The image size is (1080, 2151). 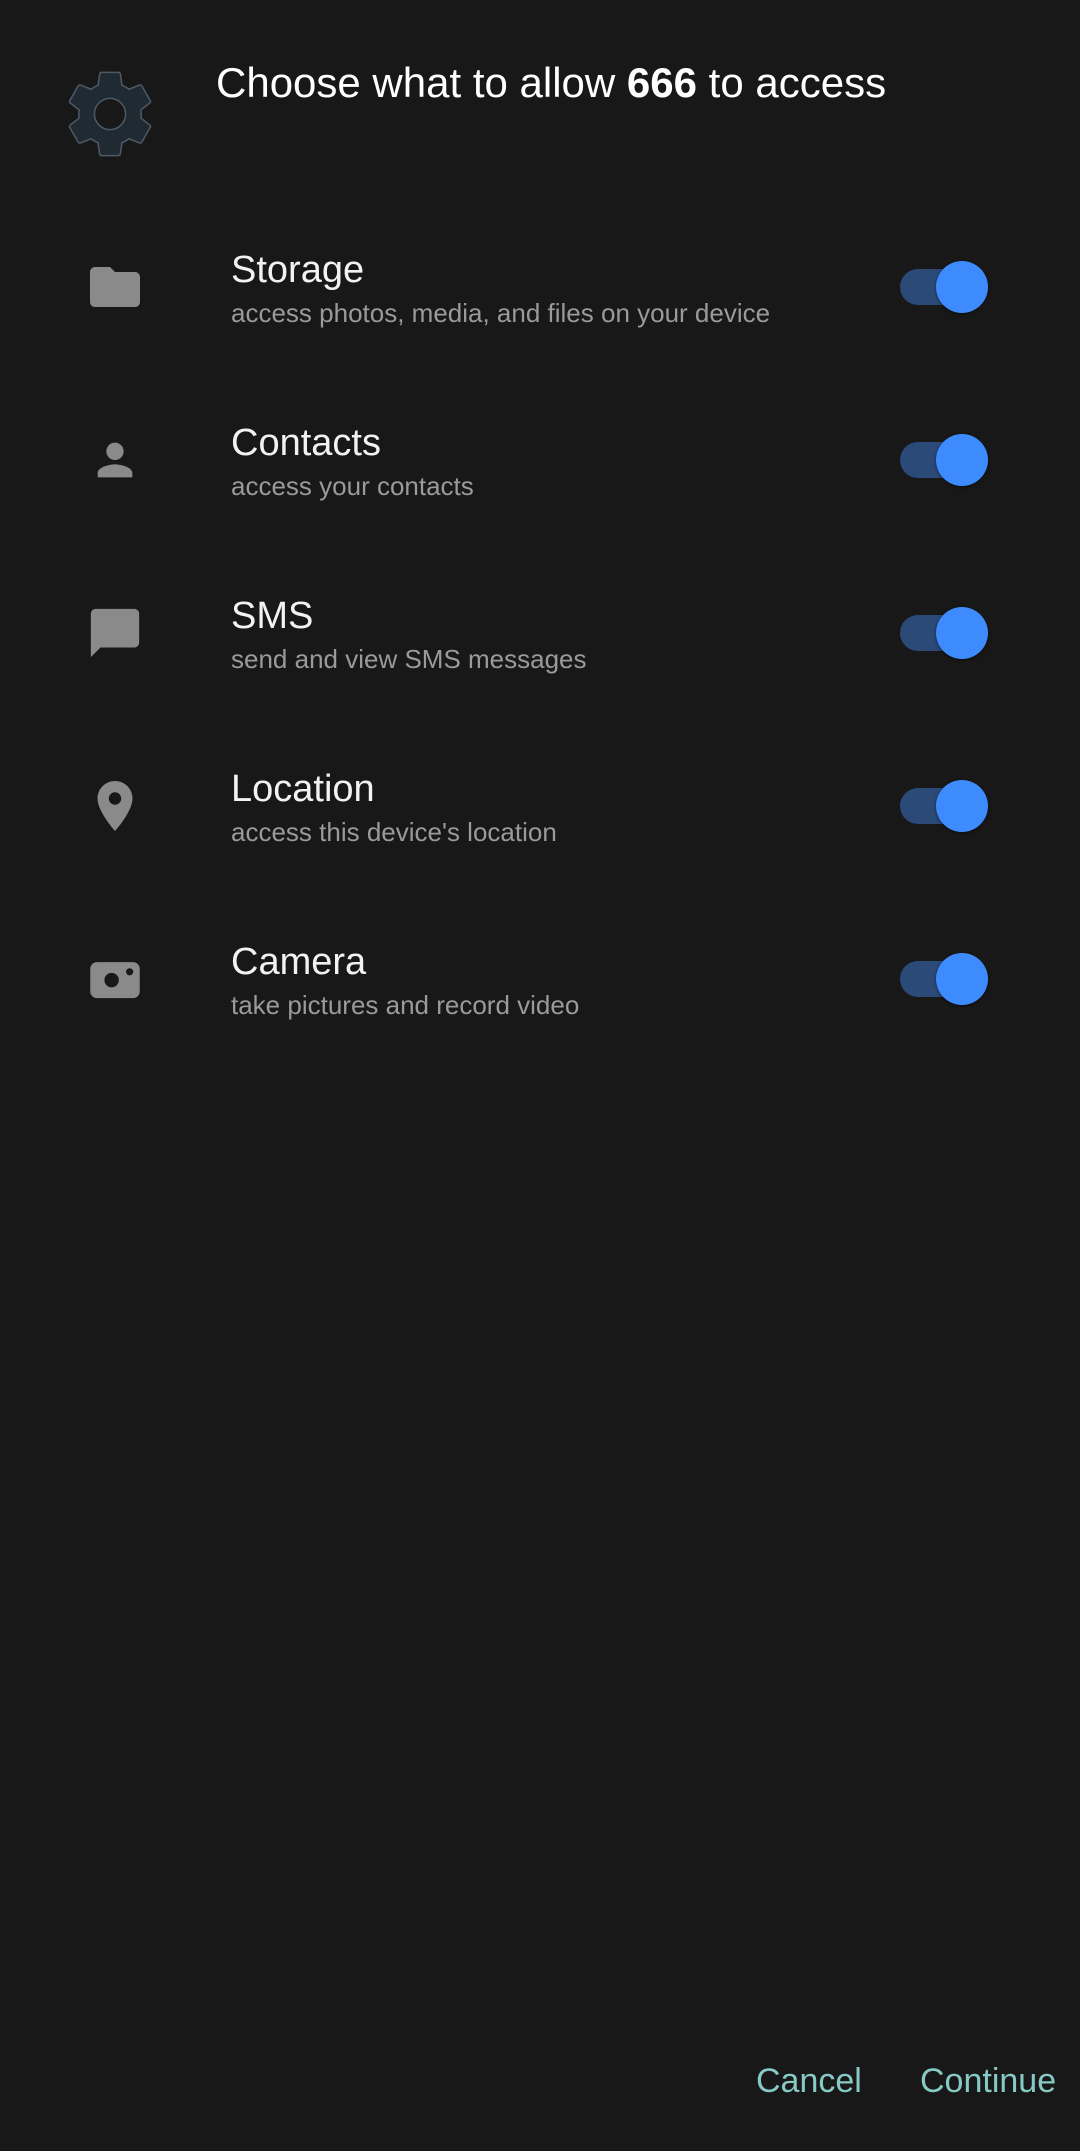 What do you see at coordinates (115, 633) in the screenshot?
I see `message-icon` at bounding box center [115, 633].